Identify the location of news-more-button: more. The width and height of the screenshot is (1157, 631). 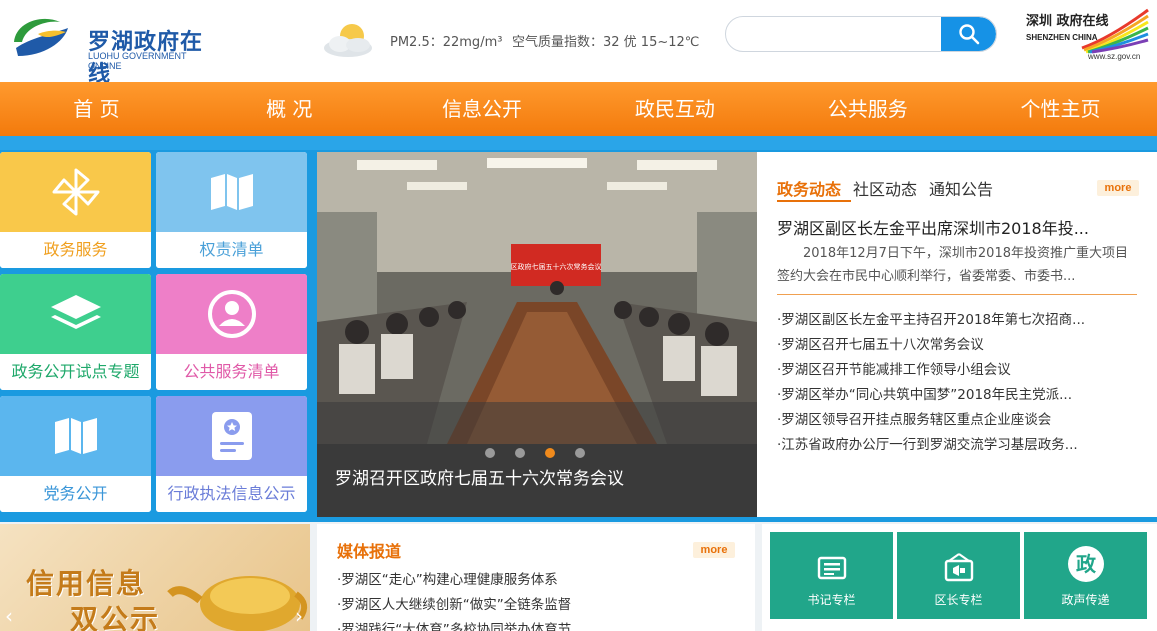
(1118, 188).